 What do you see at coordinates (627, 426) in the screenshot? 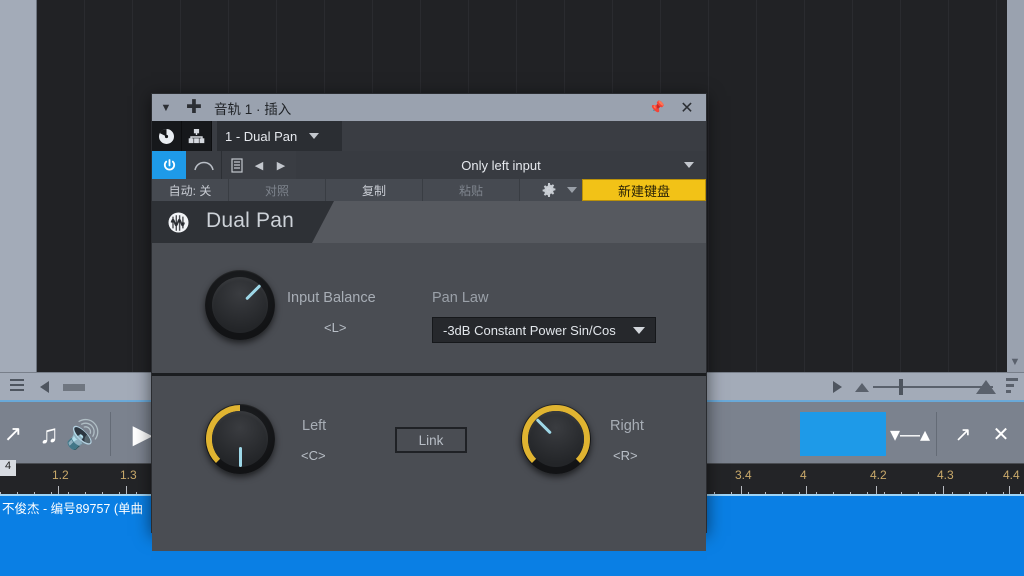
I see `right-pan-label: Right` at bounding box center [627, 426].